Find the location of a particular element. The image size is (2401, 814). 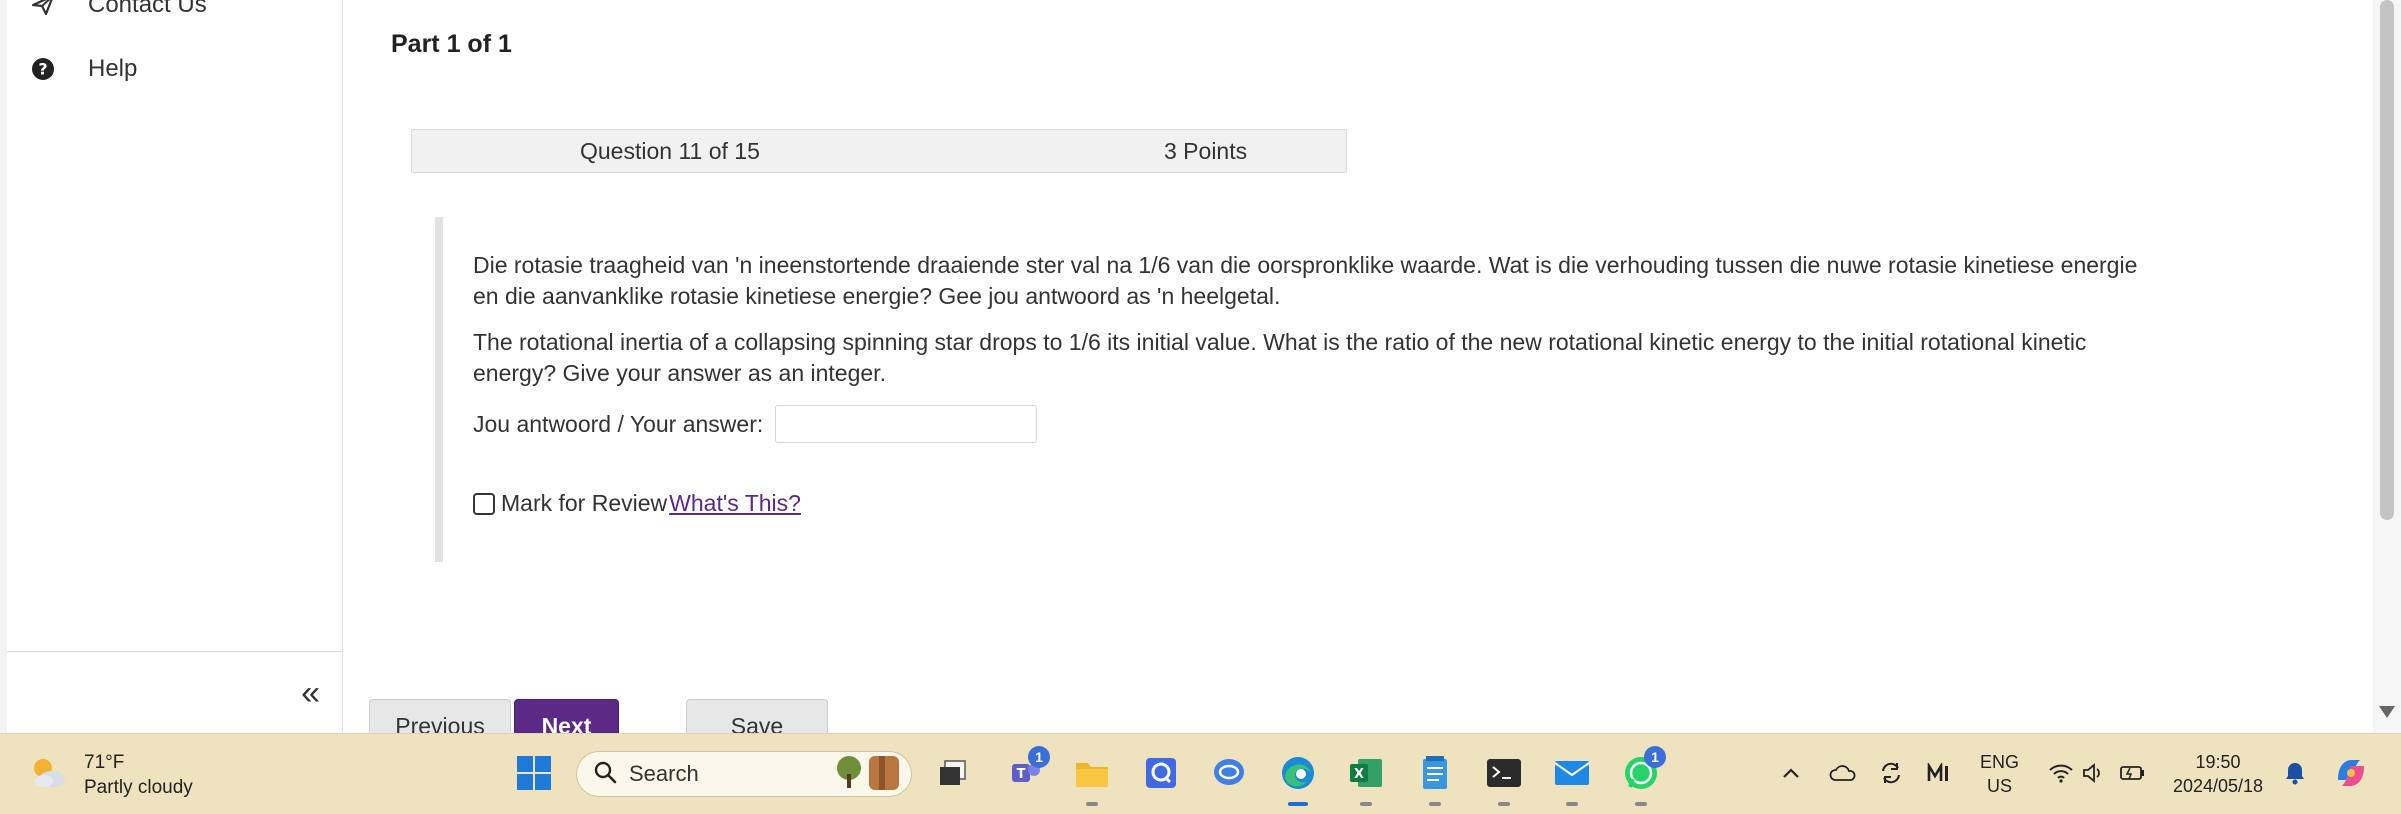

svg-text: X is located at coordinates (1359, 774).